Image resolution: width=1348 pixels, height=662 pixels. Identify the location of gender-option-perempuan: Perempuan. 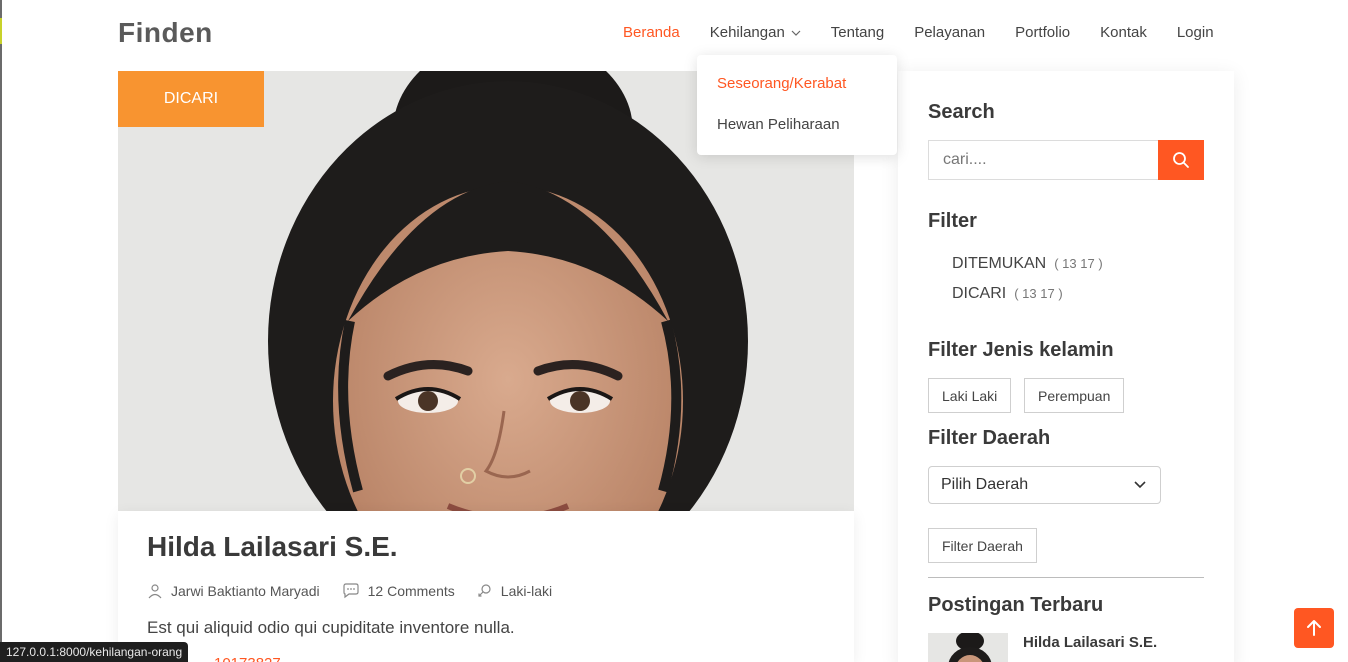
(1074, 395).